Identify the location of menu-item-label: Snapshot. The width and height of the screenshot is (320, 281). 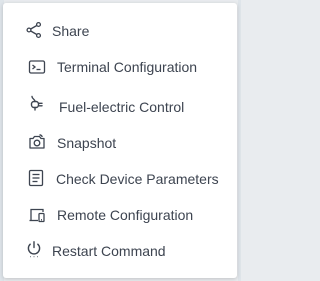
(87, 143).